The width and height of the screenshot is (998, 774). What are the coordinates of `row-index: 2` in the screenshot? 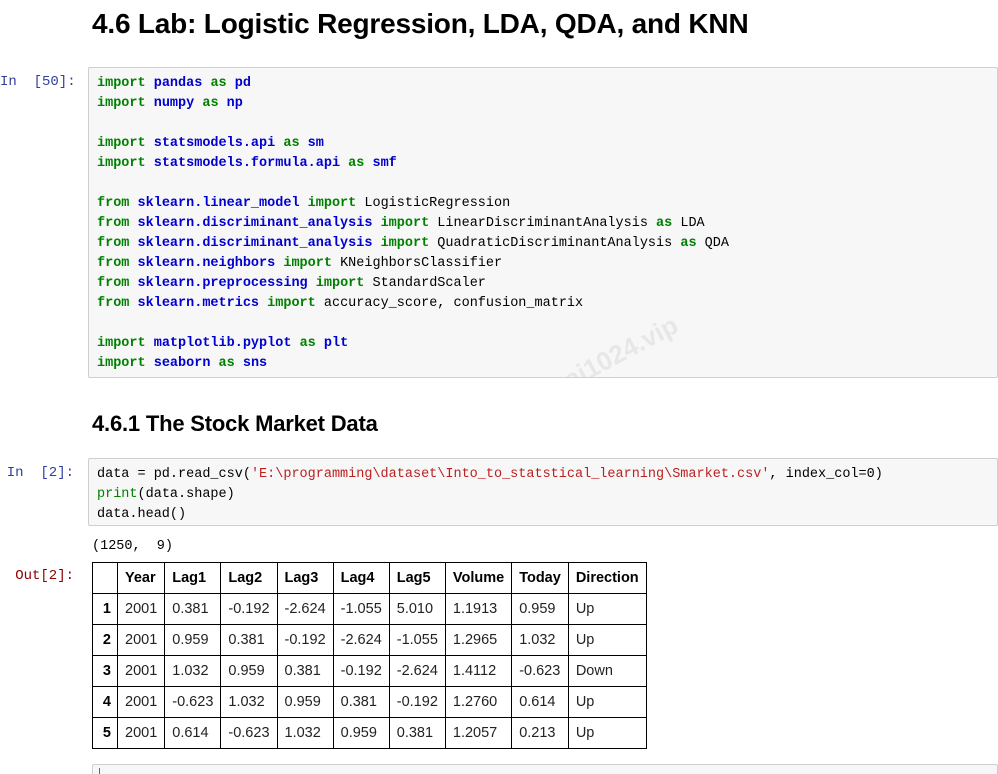 It's located at (105, 640).